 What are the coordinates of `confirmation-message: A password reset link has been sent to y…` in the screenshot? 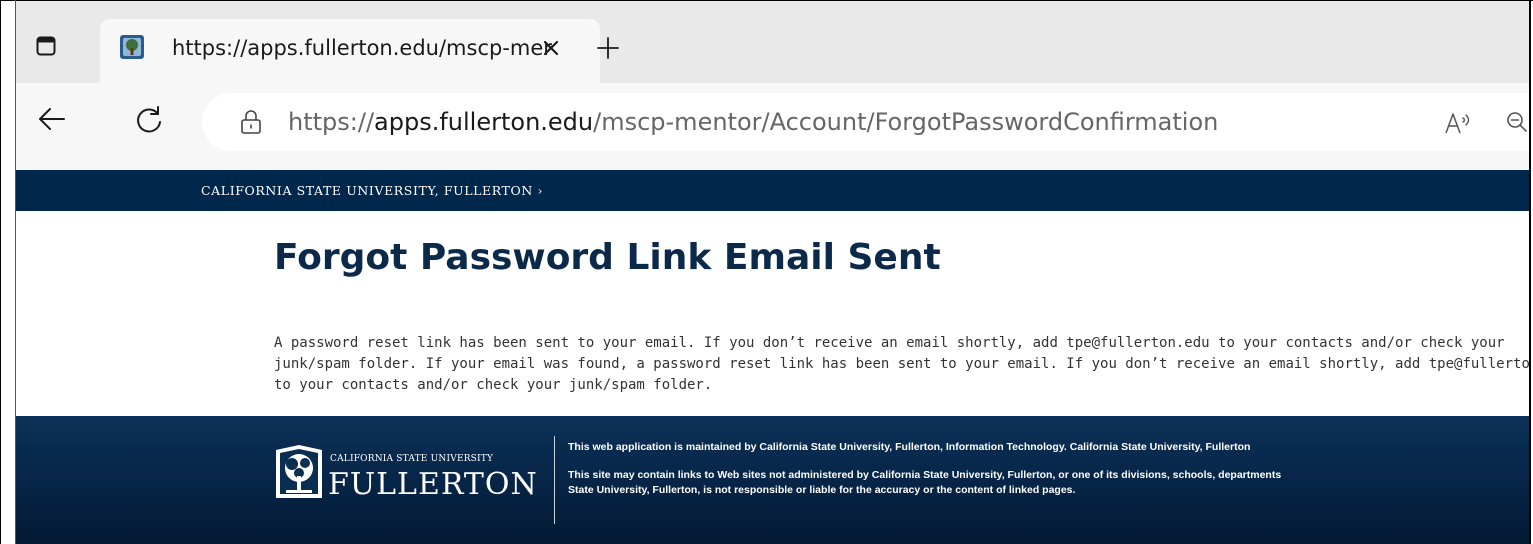 It's located at (901, 364).